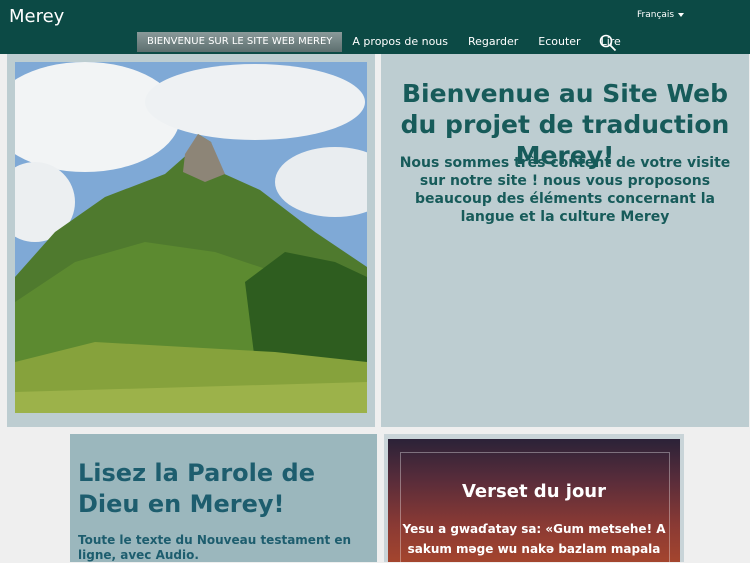 The height and width of the screenshot is (563, 750). Describe the element at coordinates (608, 43) in the screenshot. I see `search-icon` at that location.